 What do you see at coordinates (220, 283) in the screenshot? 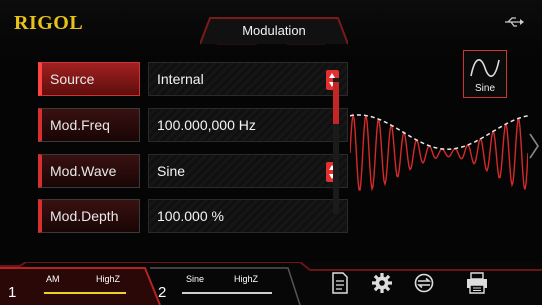
I see `channel-2-tab: 2 Sine HighZ` at bounding box center [220, 283].